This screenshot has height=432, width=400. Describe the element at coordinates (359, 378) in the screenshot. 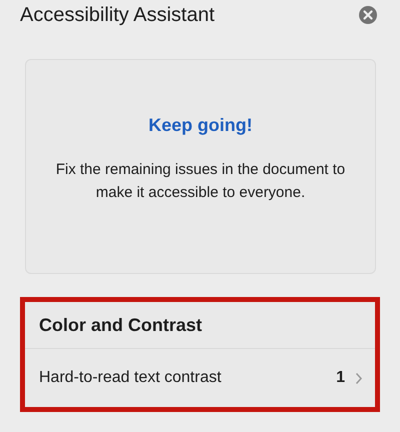

I see `chevron-icon` at that location.